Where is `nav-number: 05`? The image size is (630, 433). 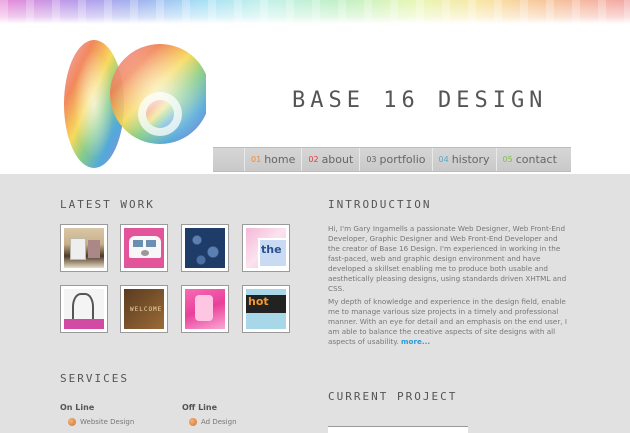
nav-number: 05 is located at coordinates (507, 159).